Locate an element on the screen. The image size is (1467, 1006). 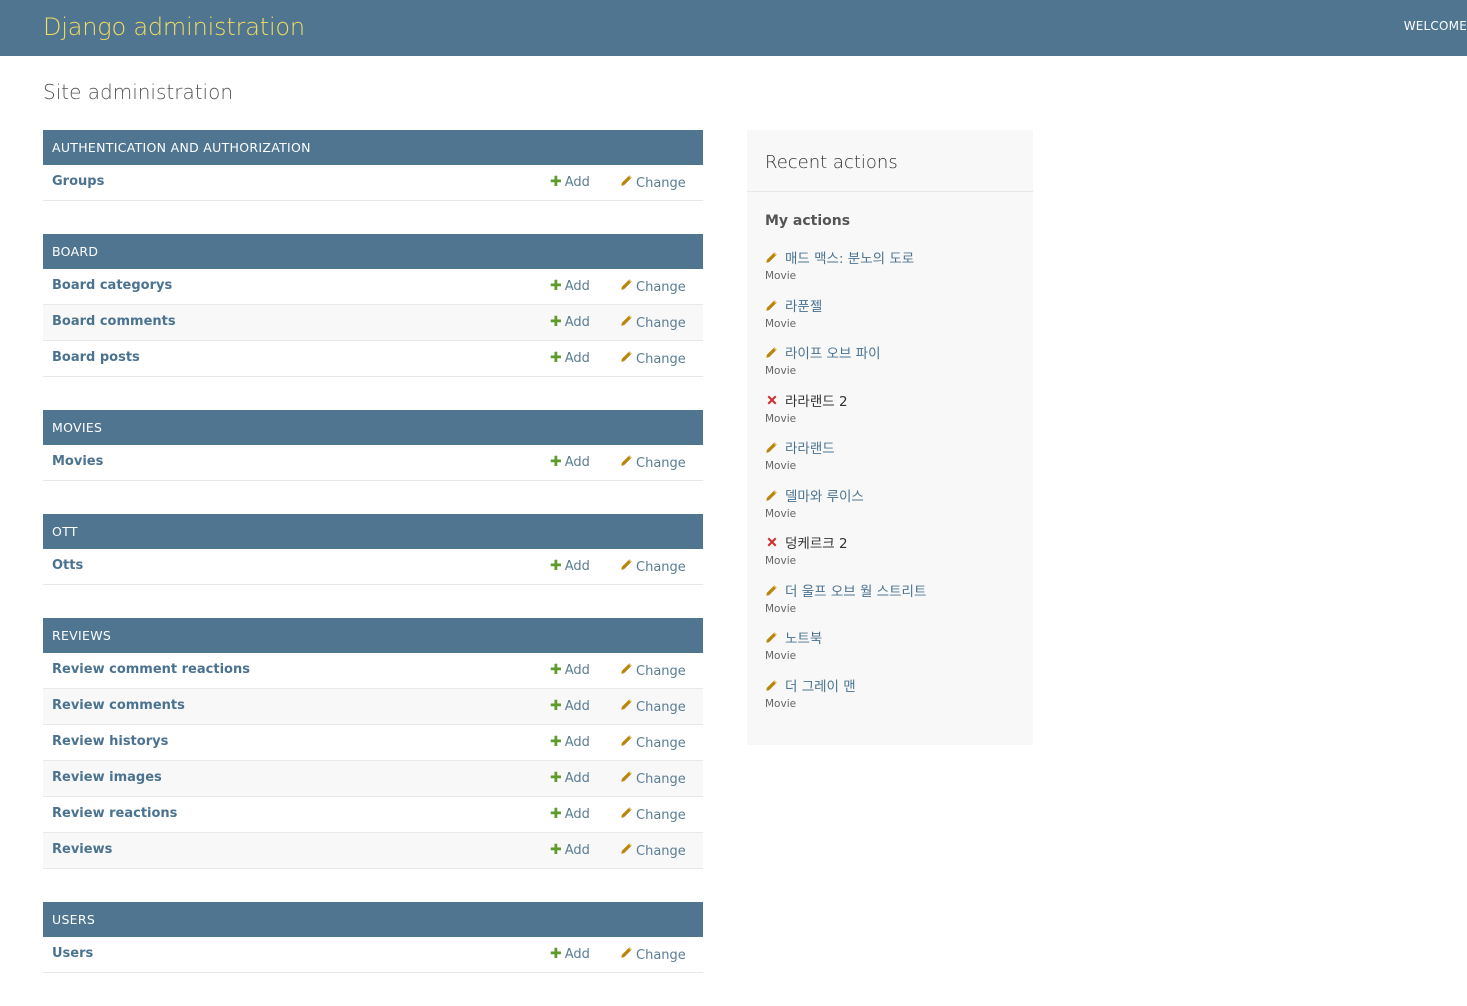
model-link: Board posts is located at coordinates (96, 357).